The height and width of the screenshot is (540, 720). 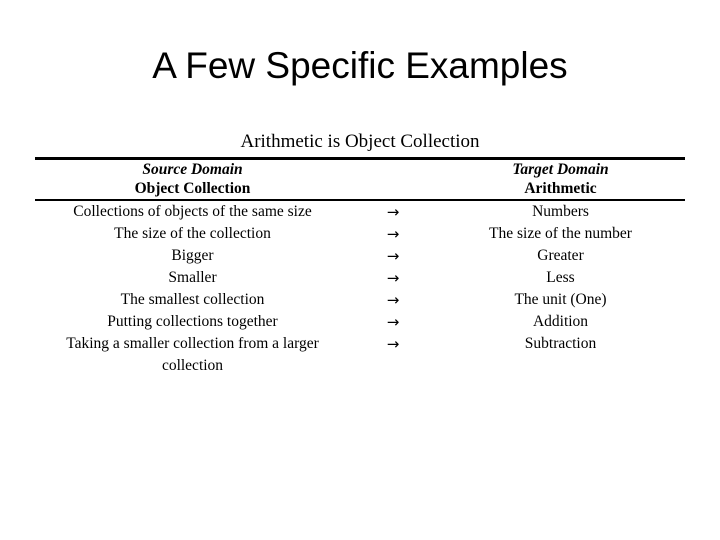 What do you see at coordinates (560, 211) in the screenshot?
I see `cell-target: Numbers` at bounding box center [560, 211].